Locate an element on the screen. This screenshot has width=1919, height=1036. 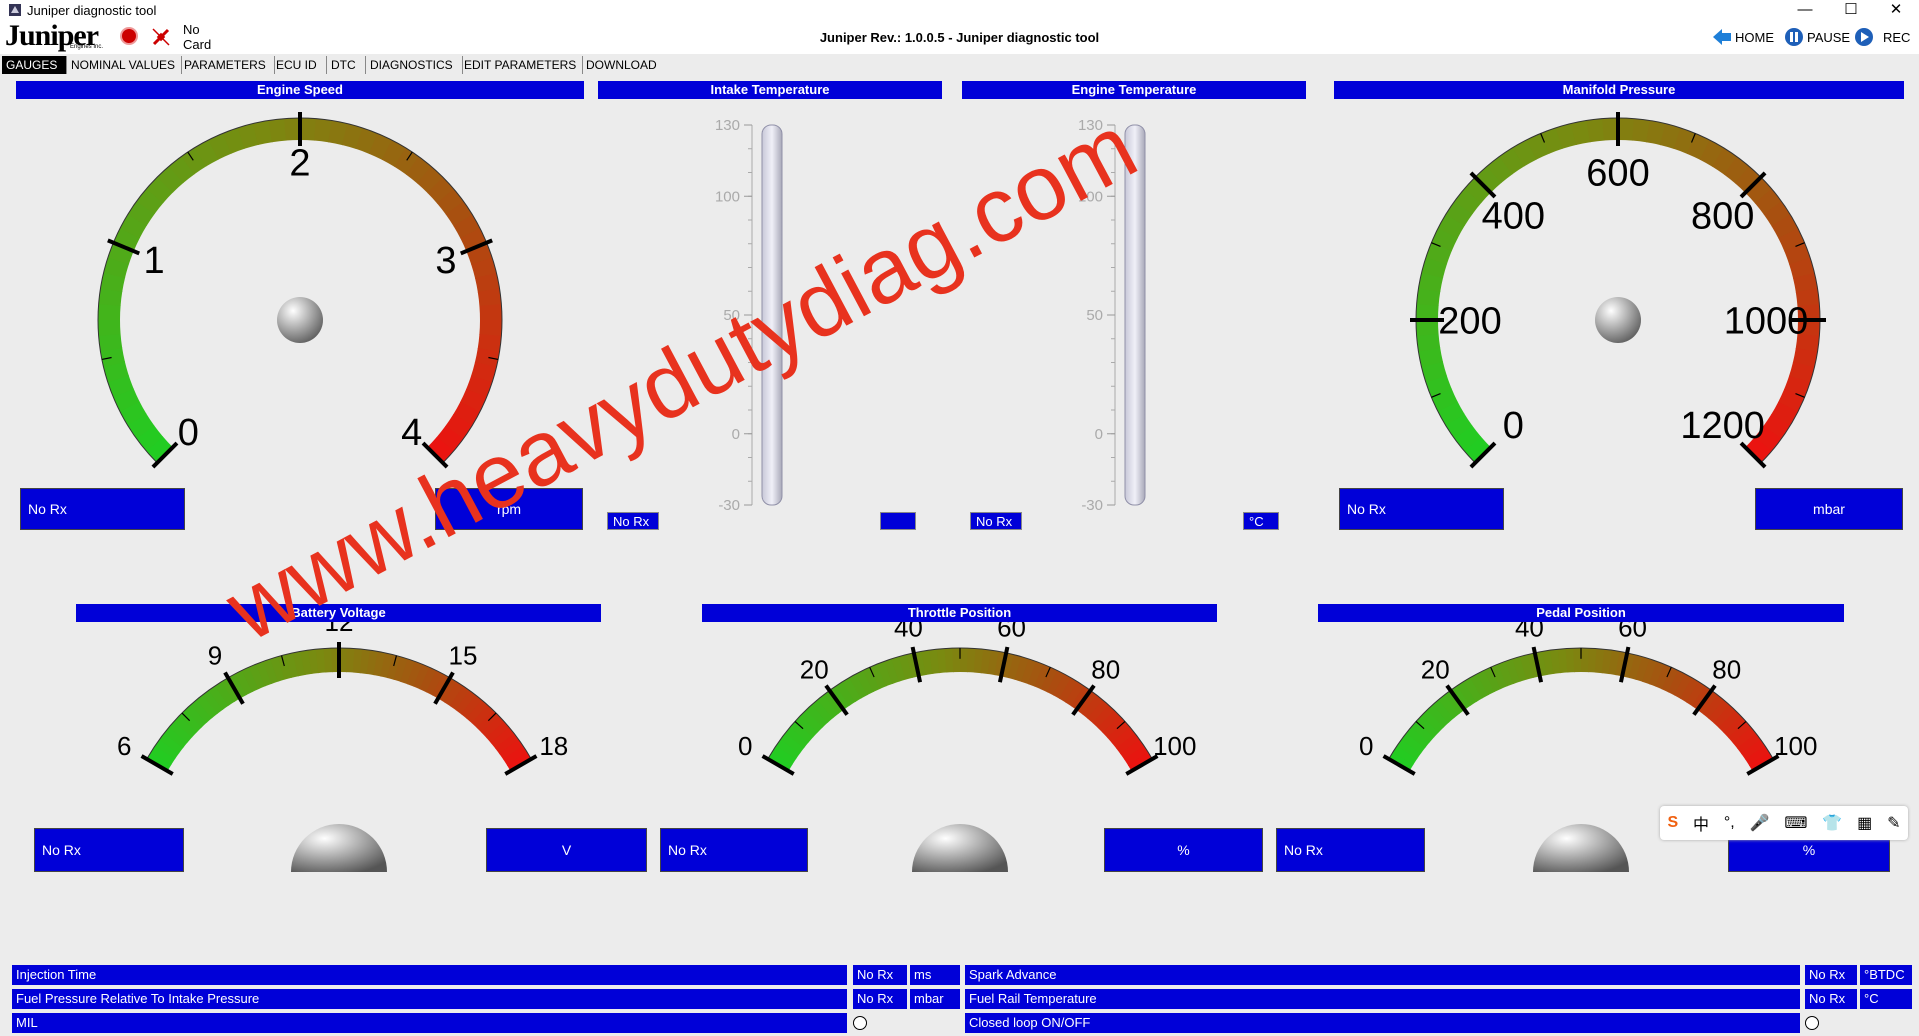
engine-speed-tick-label: 2 is located at coordinates (299, 163).